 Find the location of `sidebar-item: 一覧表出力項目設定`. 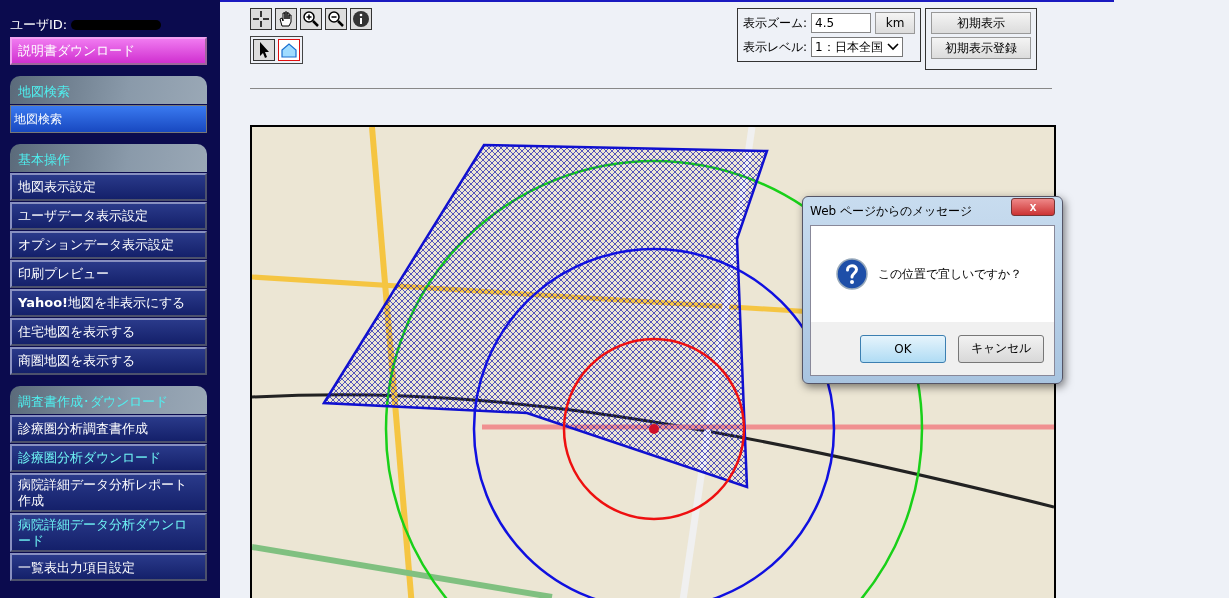

sidebar-item: 一覧表出力項目設定 is located at coordinates (108, 567).